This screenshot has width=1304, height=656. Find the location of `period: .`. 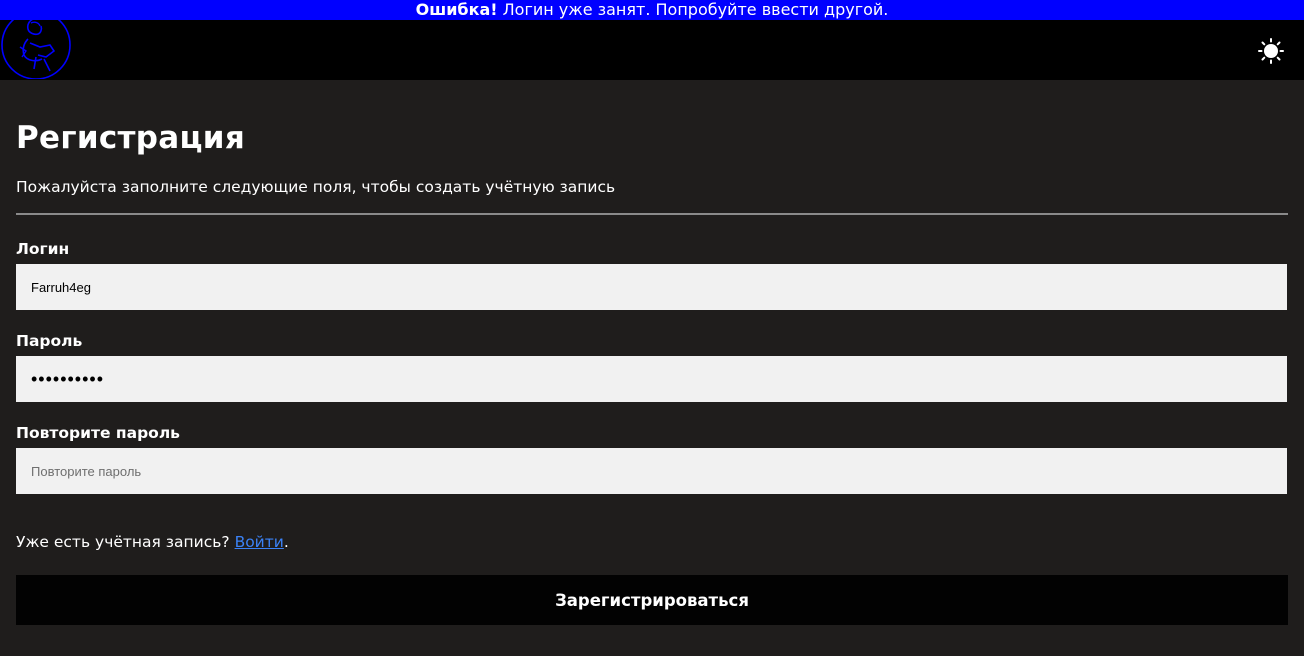

period: . is located at coordinates (286, 542).